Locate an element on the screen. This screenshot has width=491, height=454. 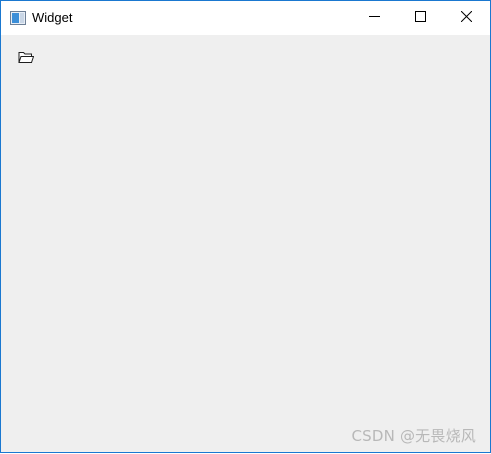
title-bar: Widget is located at coordinates (245, 18).